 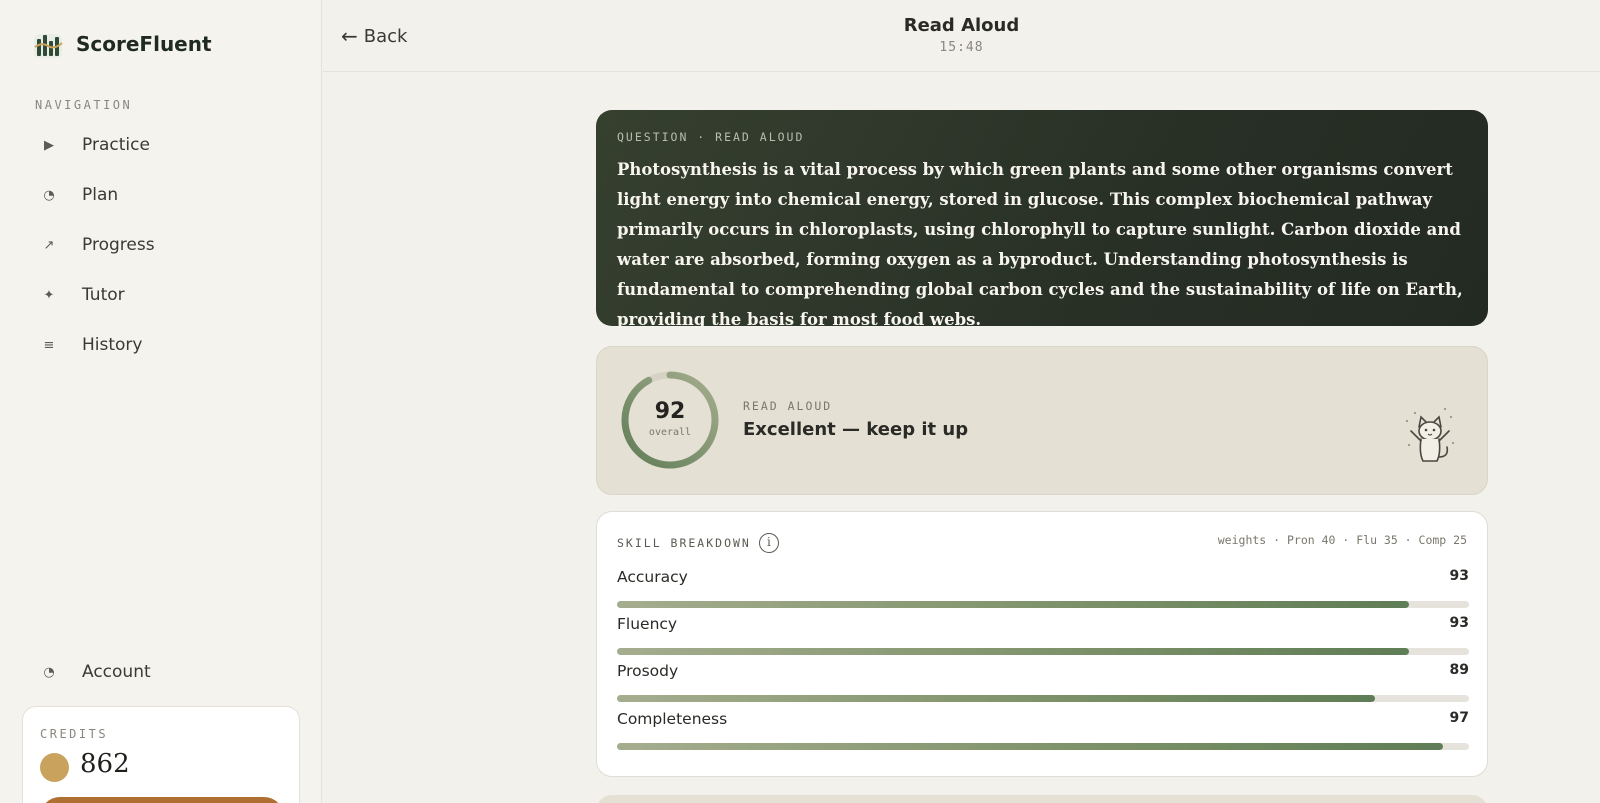 What do you see at coordinates (161, 754) in the screenshot?
I see `credits-card: CREDITS 862` at bounding box center [161, 754].